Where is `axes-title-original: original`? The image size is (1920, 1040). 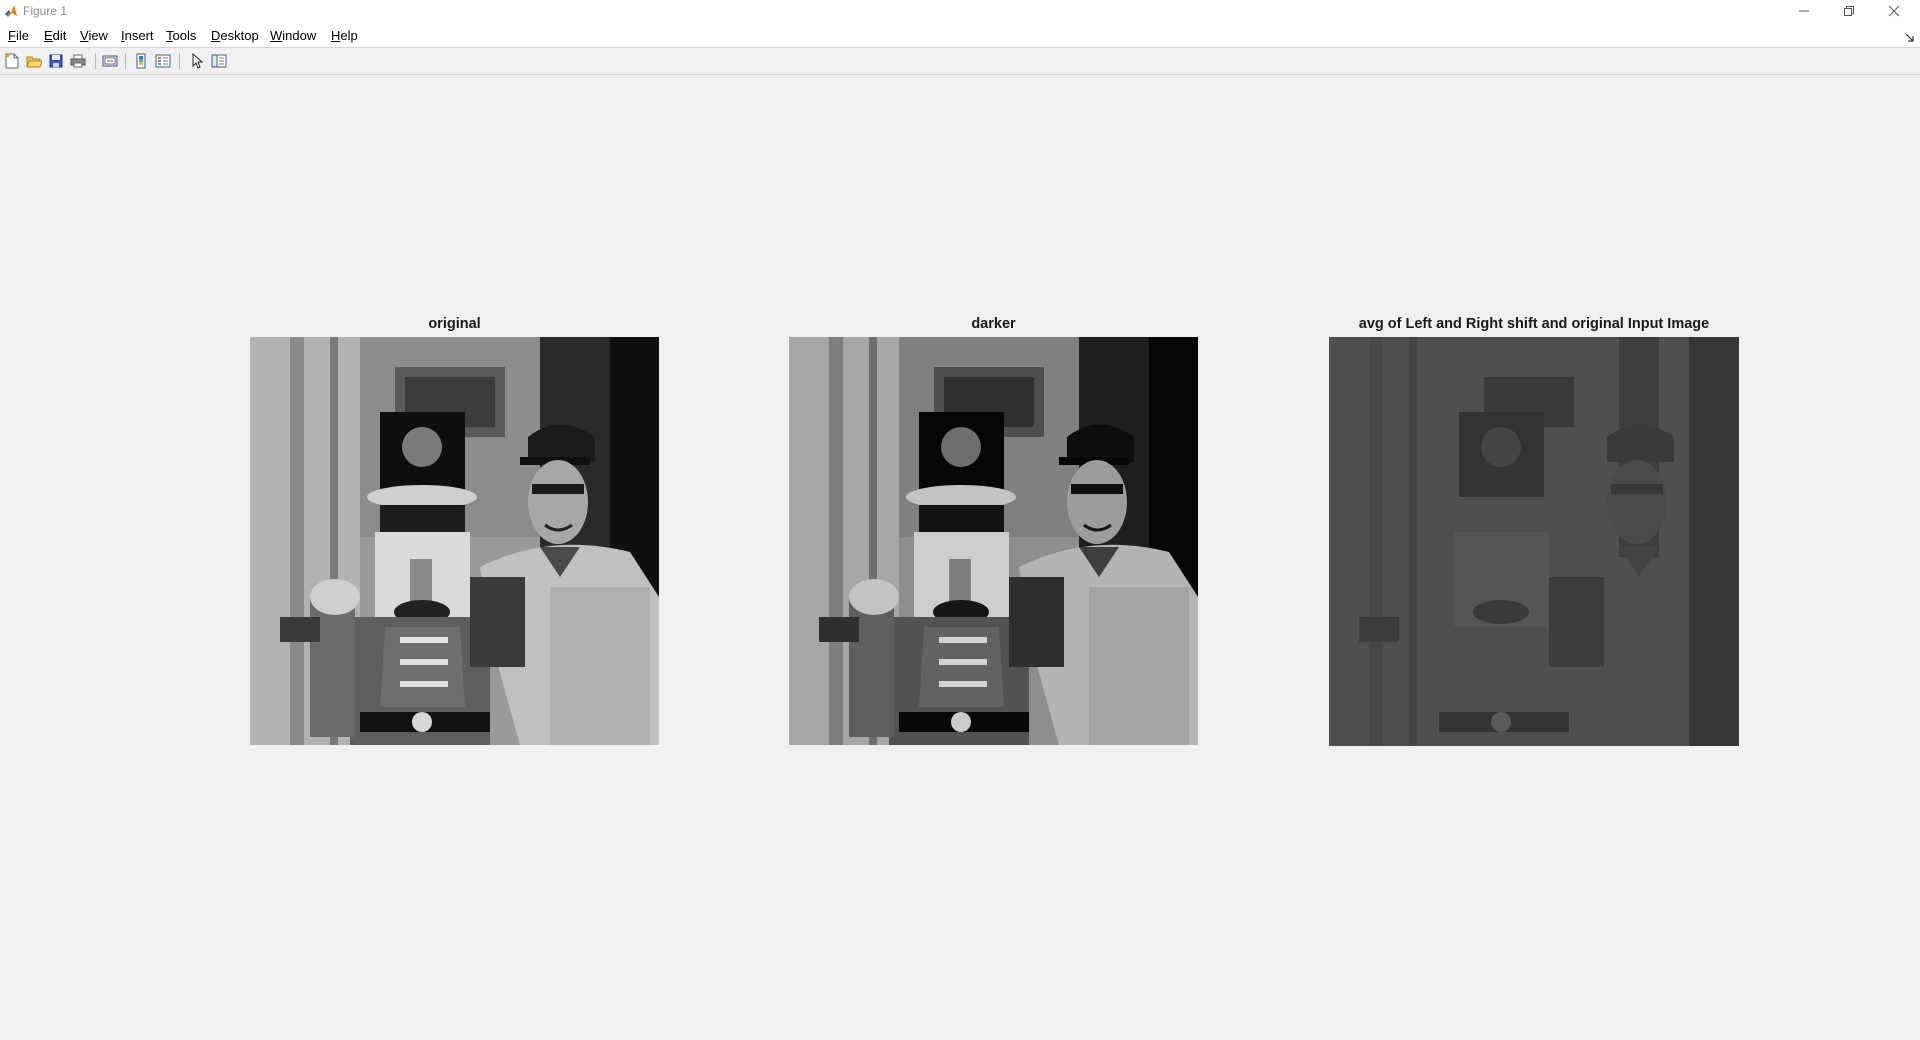 axes-title-original: original is located at coordinates (454, 324).